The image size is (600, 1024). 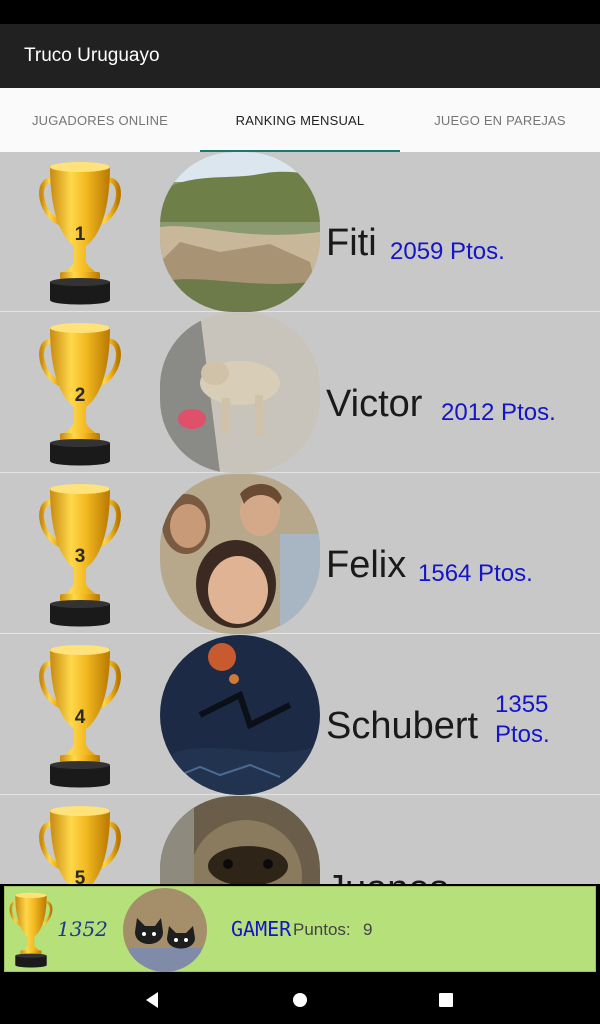 I want to click on rank-number: 2, so click(x=80, y=395).